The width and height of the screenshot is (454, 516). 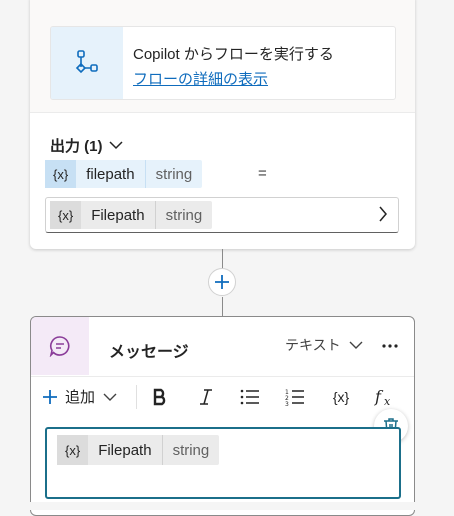 I want to click on message-type-dropdown: テキスト, so click(x=324, y=345).